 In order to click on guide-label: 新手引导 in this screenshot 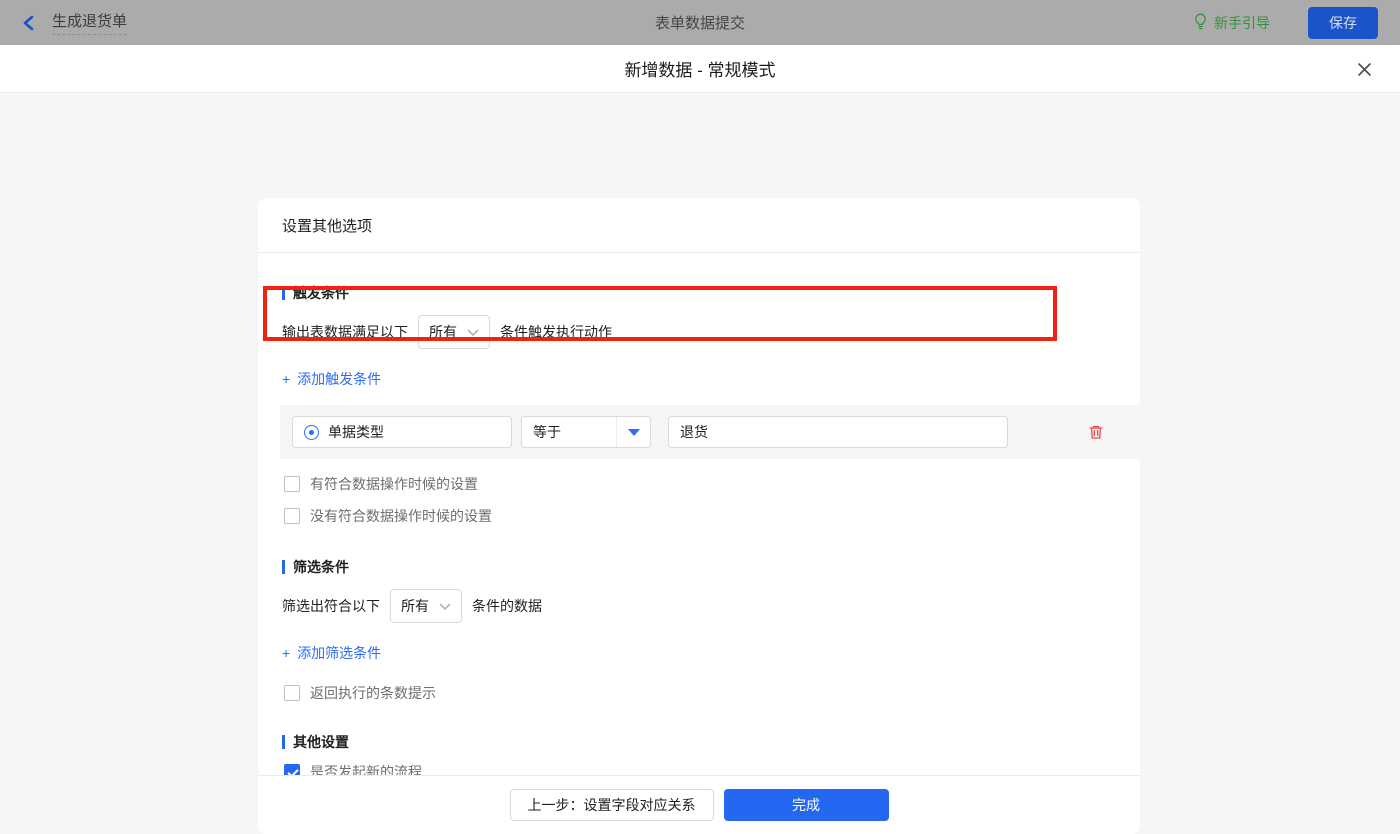, I will do `click(1242, 22)`.